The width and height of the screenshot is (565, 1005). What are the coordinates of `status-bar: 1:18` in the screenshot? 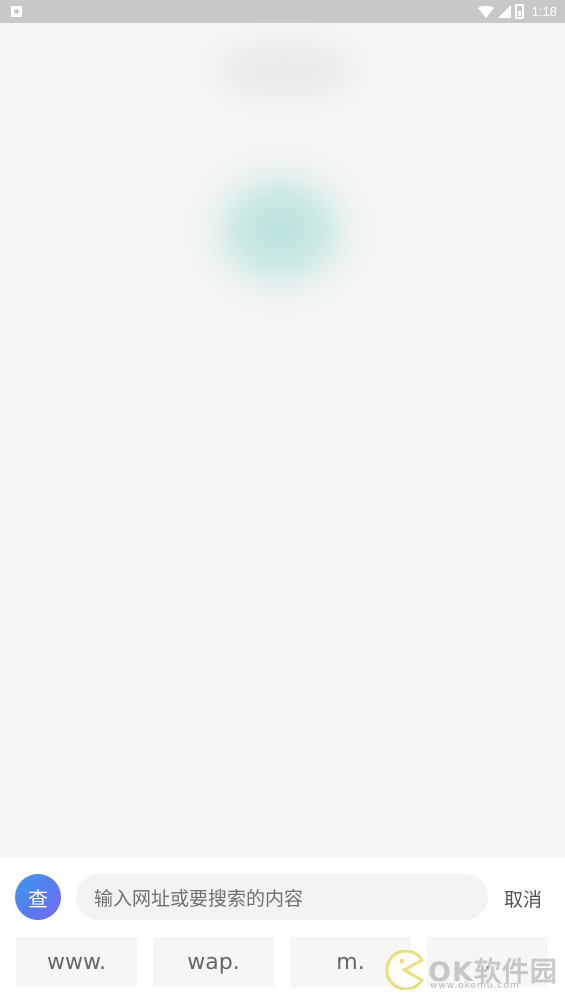 It's located at (282, 11).